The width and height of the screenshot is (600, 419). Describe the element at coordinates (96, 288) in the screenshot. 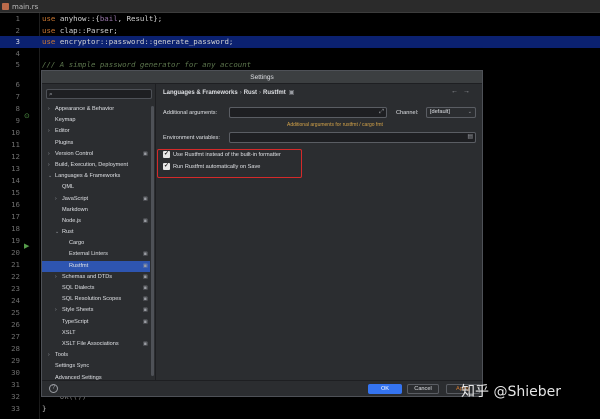

I see `settings-tree-item: SQL Dialects▣` at that location.